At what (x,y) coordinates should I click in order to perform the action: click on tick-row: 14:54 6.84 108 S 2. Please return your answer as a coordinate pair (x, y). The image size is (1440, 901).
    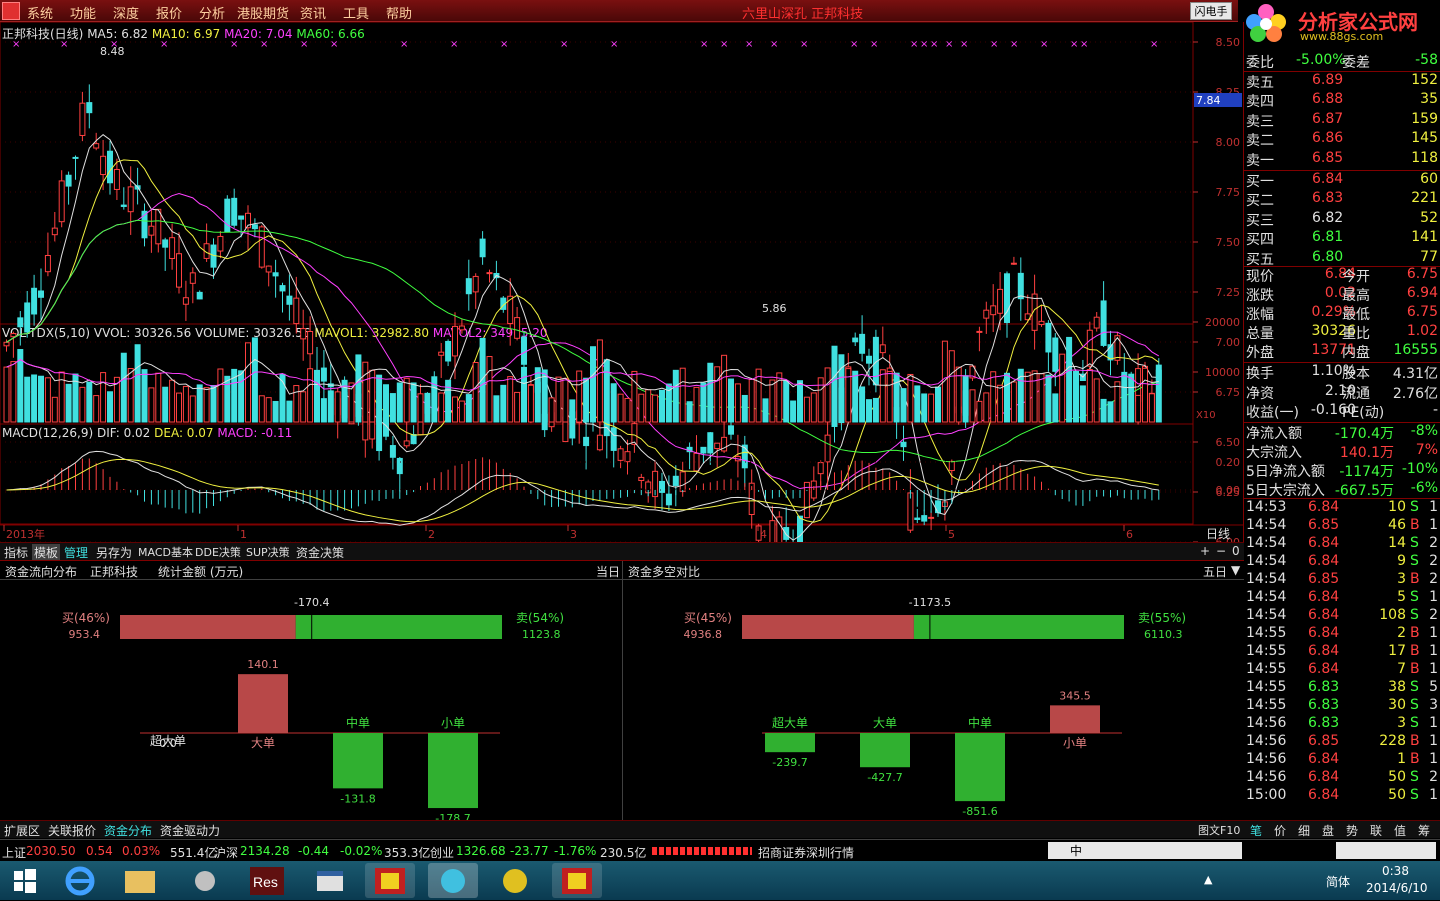
    Looking at the image, I should click on (1342, 616).